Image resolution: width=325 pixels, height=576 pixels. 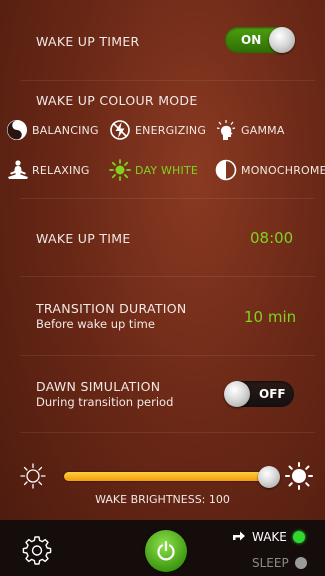 I want to click on wake-mode-indicator: WAKE, so click(x=268, y=536).